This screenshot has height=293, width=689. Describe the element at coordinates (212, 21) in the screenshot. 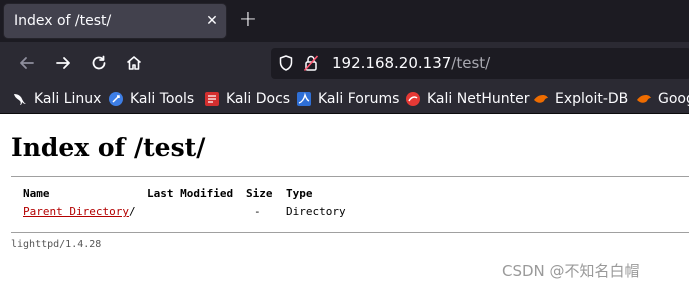

I see `close-tab-icon: ✕` at that location.